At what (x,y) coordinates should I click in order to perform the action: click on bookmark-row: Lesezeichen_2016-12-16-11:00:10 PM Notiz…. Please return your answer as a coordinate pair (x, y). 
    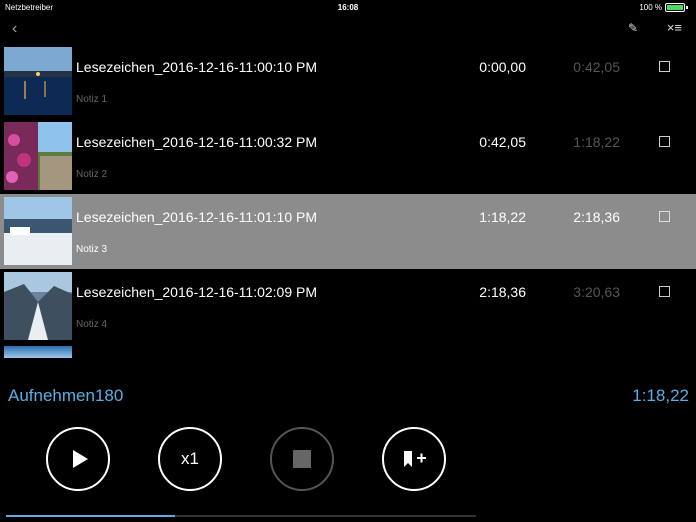
    Looking at the image, I should click on (348, 81).